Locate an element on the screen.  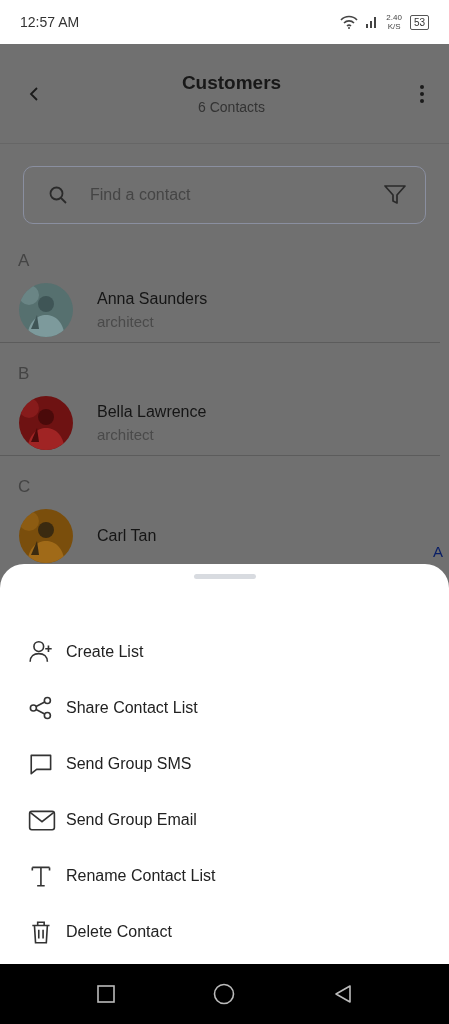
contact-name: Anna Saunders is located at coordinates (152, 298).